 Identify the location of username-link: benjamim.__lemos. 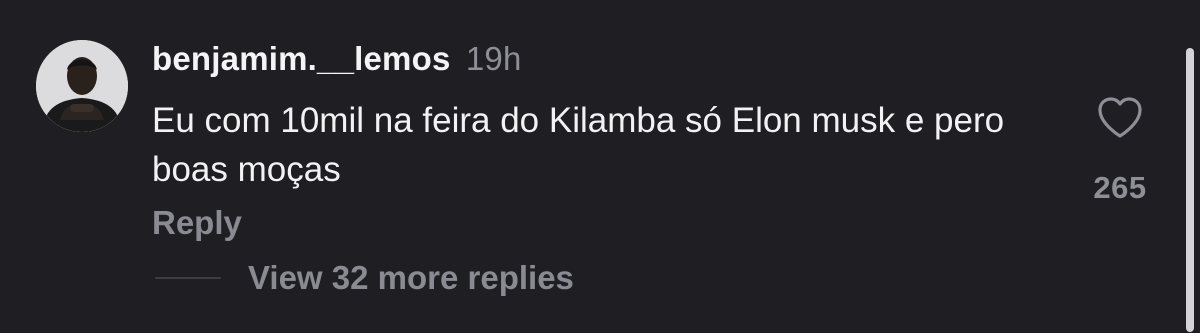
(301, 58).